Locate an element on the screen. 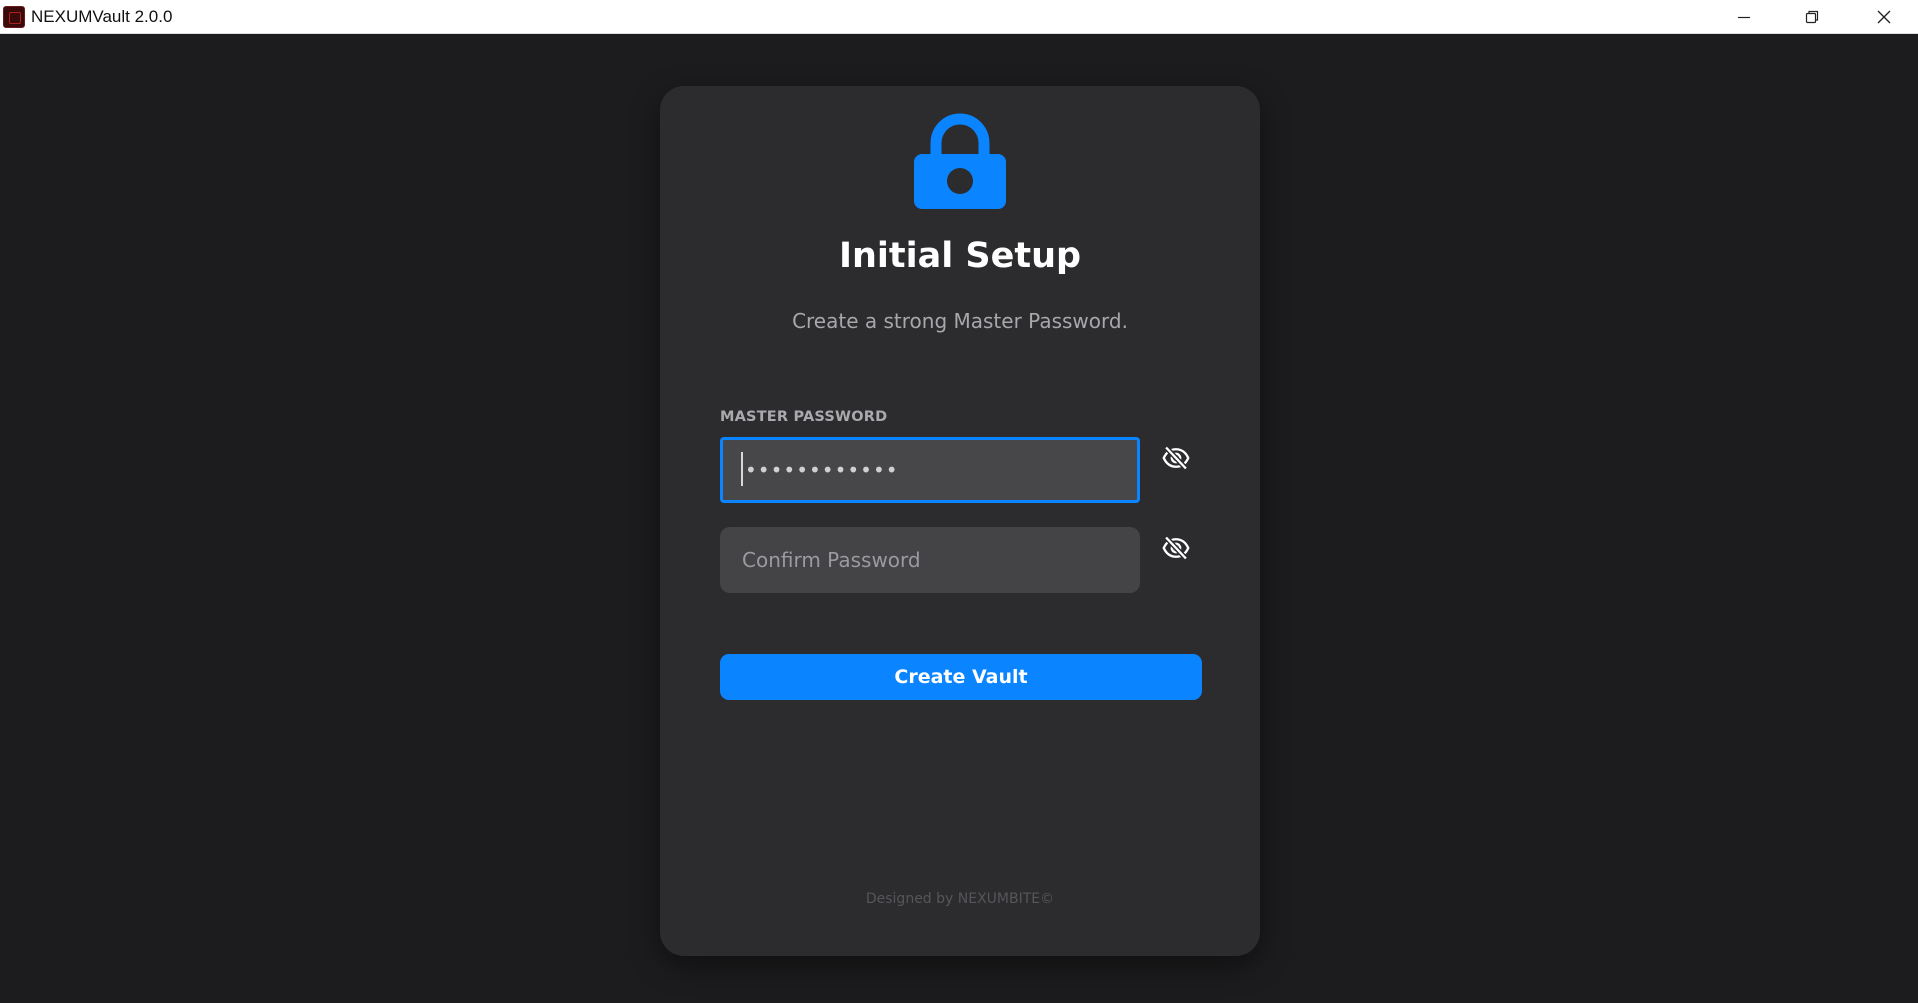  create-vault-button: Create Vault is located at coordinates (961, 677).